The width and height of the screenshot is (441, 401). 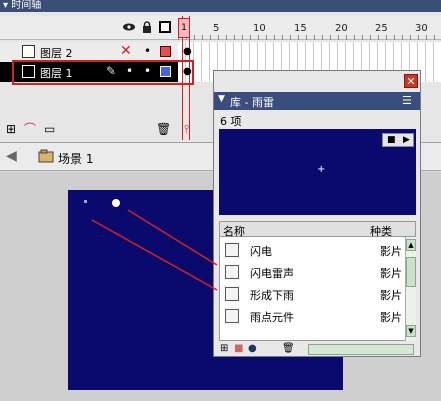 What do you see at coordinates (56, 53) in the screenshot?
I see `layer-name: 图层 2` at bounding box center [56, 53].